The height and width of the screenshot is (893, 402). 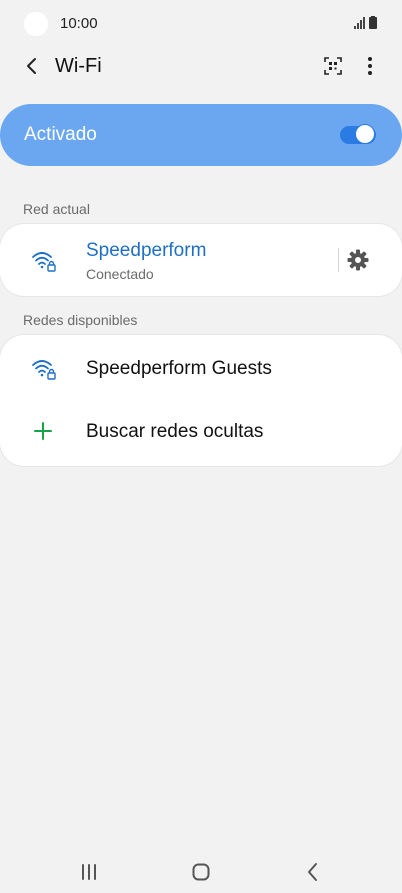 What do you see at coordinates (56, 209) in the screenshot?
I see `section-label-current: Red actual` at bounding box center [56, 209].